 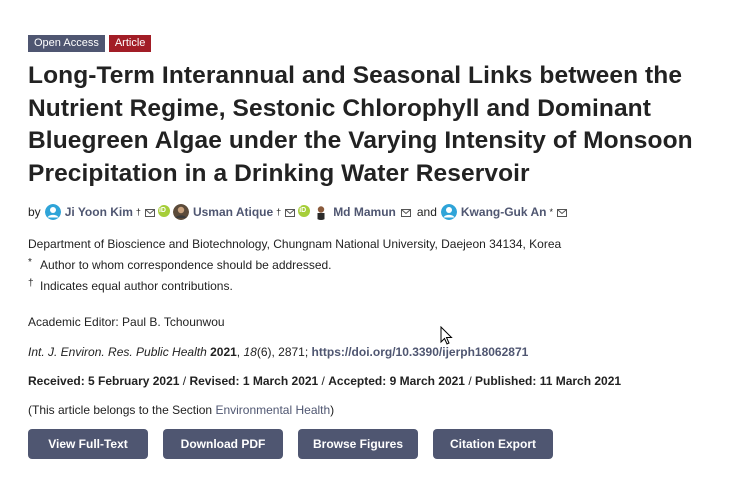 What do you see at coordinates (446, 335) in the screenshot?
I see `mouse-cursor-icon` at bounding box center [446, 335].